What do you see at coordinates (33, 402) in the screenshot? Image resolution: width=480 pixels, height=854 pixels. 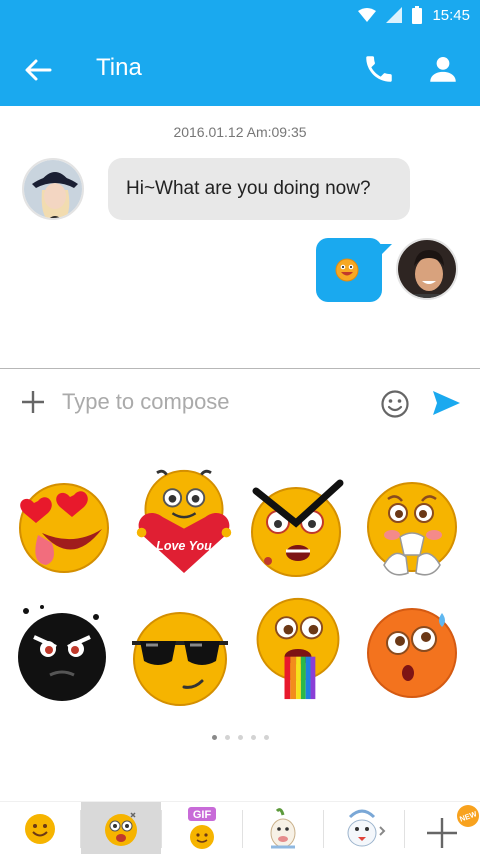 I see `add-attachment-icon` at bounding box center [33, 402].